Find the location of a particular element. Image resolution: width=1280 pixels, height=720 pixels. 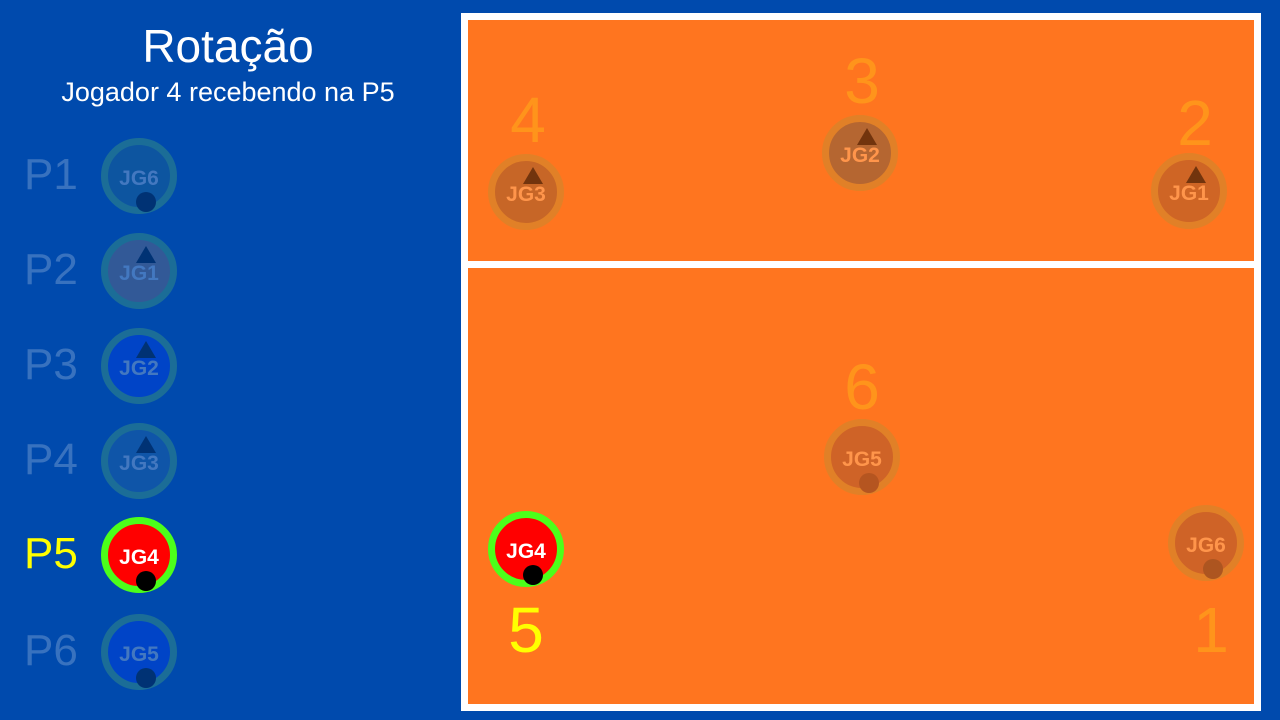

rotation-row-p5: P5 JG4 is located at coordinates (100, 555).